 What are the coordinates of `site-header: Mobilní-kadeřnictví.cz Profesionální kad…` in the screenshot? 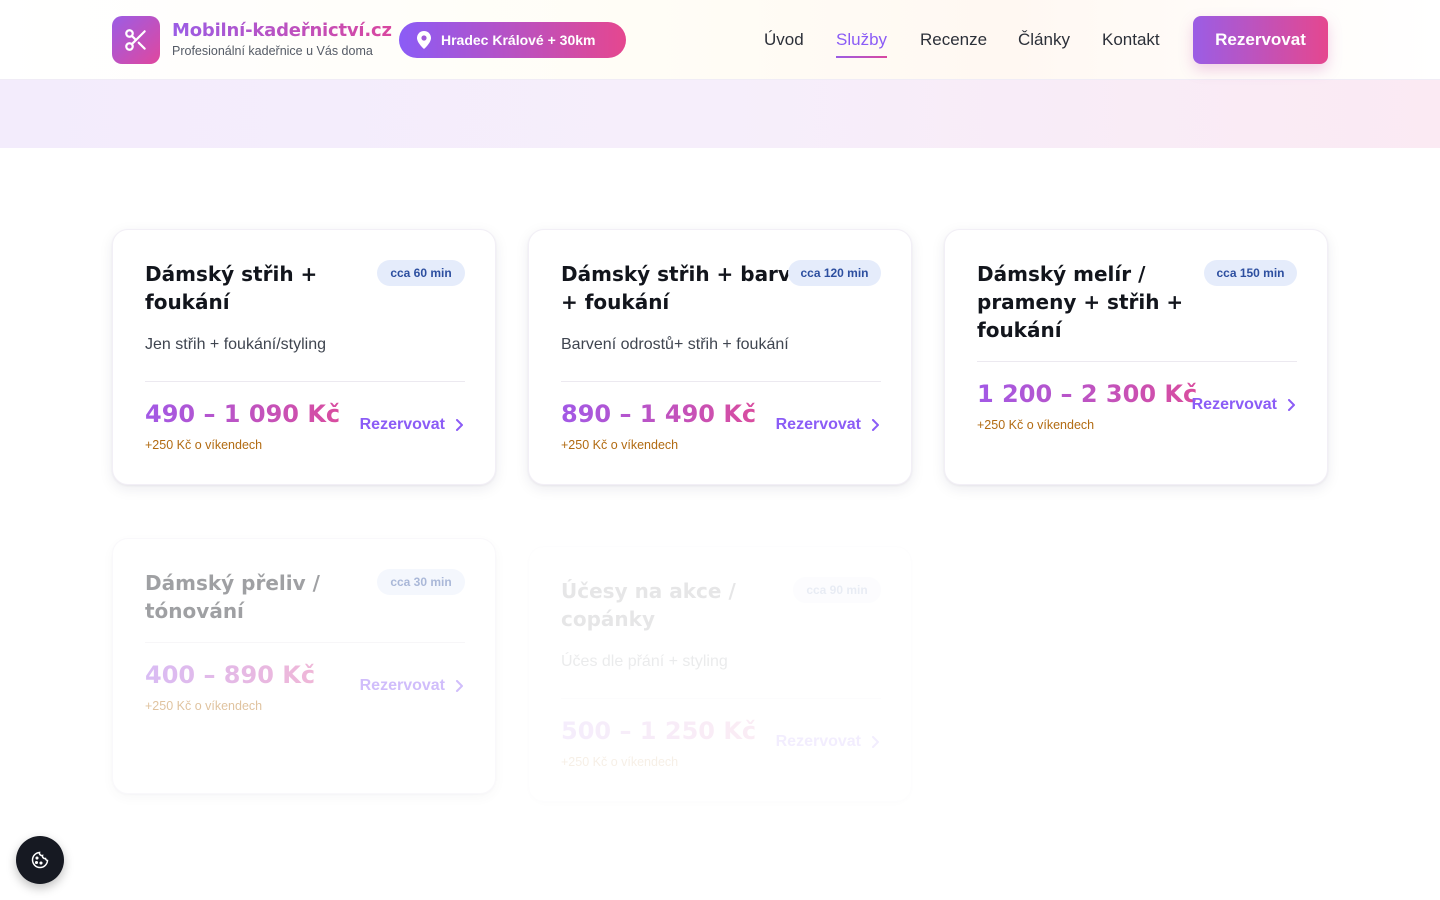 It's located at (720, 40).